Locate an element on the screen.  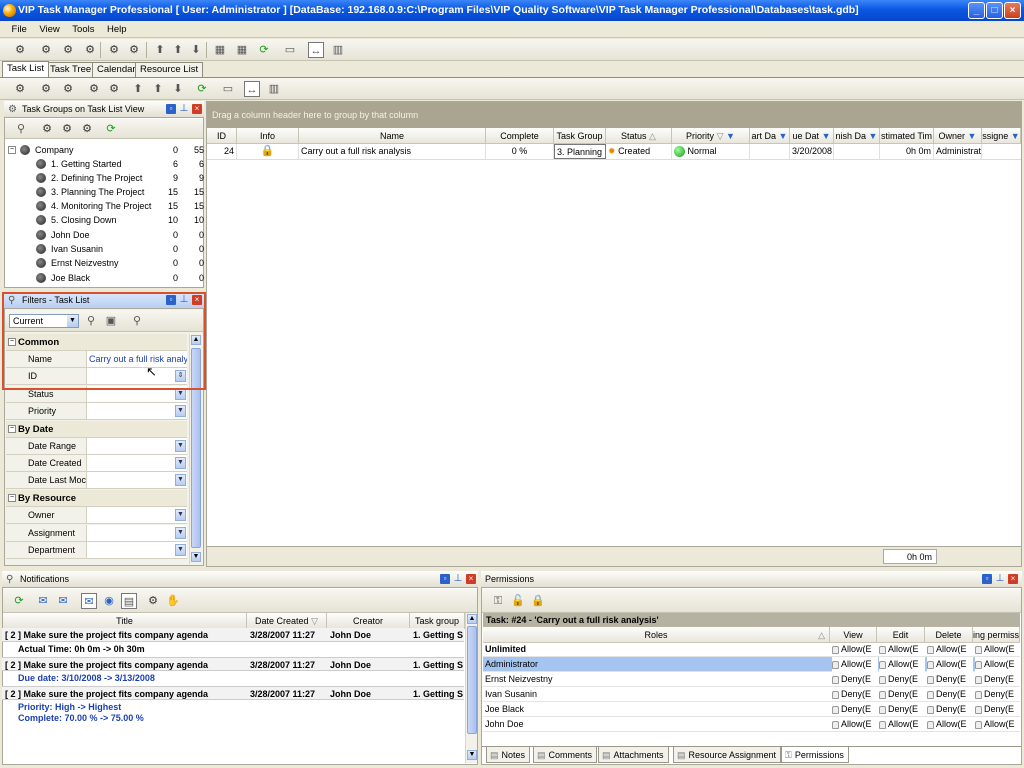
col-roles: Roles △ is located at coordinates (656, 635).